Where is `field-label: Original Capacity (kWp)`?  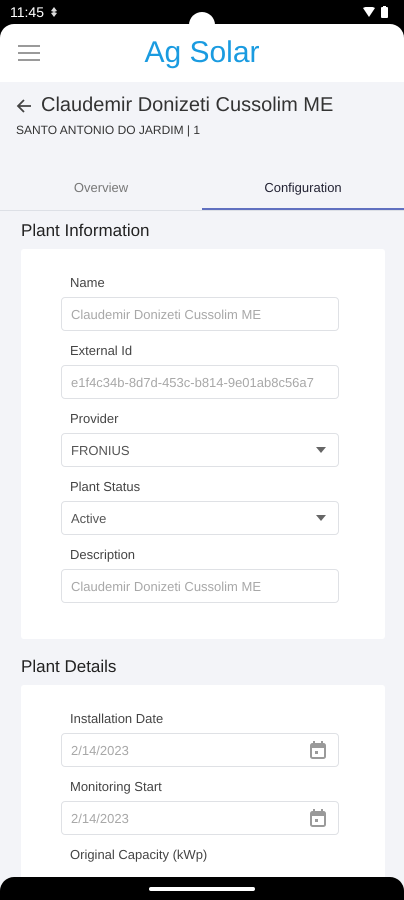
field-label: Original Capacity (kWp) is located at coordinates (139, 854).